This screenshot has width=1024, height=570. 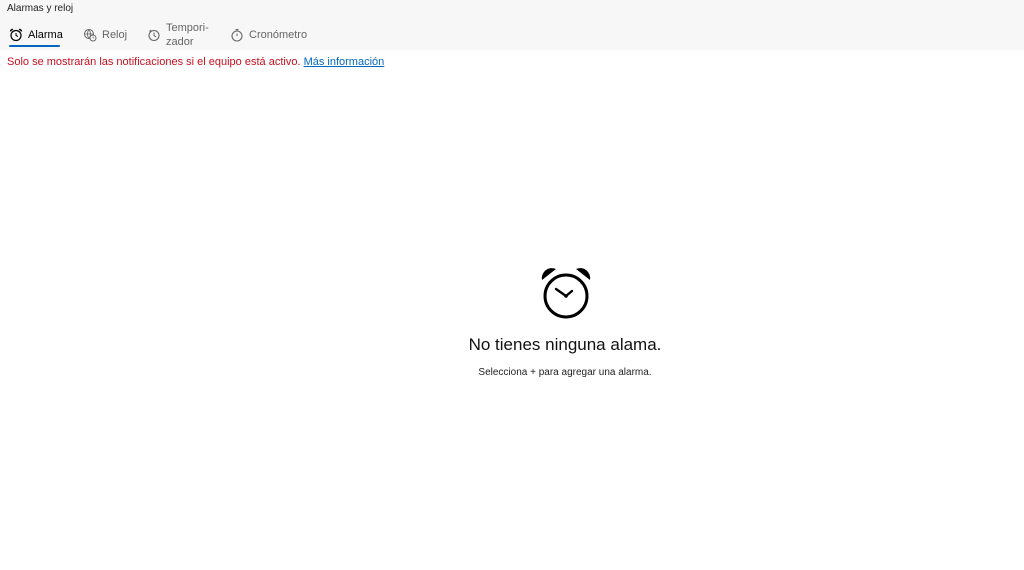 I want to click on window-title: Alarmas y reloj, so click(x=40, y=8).